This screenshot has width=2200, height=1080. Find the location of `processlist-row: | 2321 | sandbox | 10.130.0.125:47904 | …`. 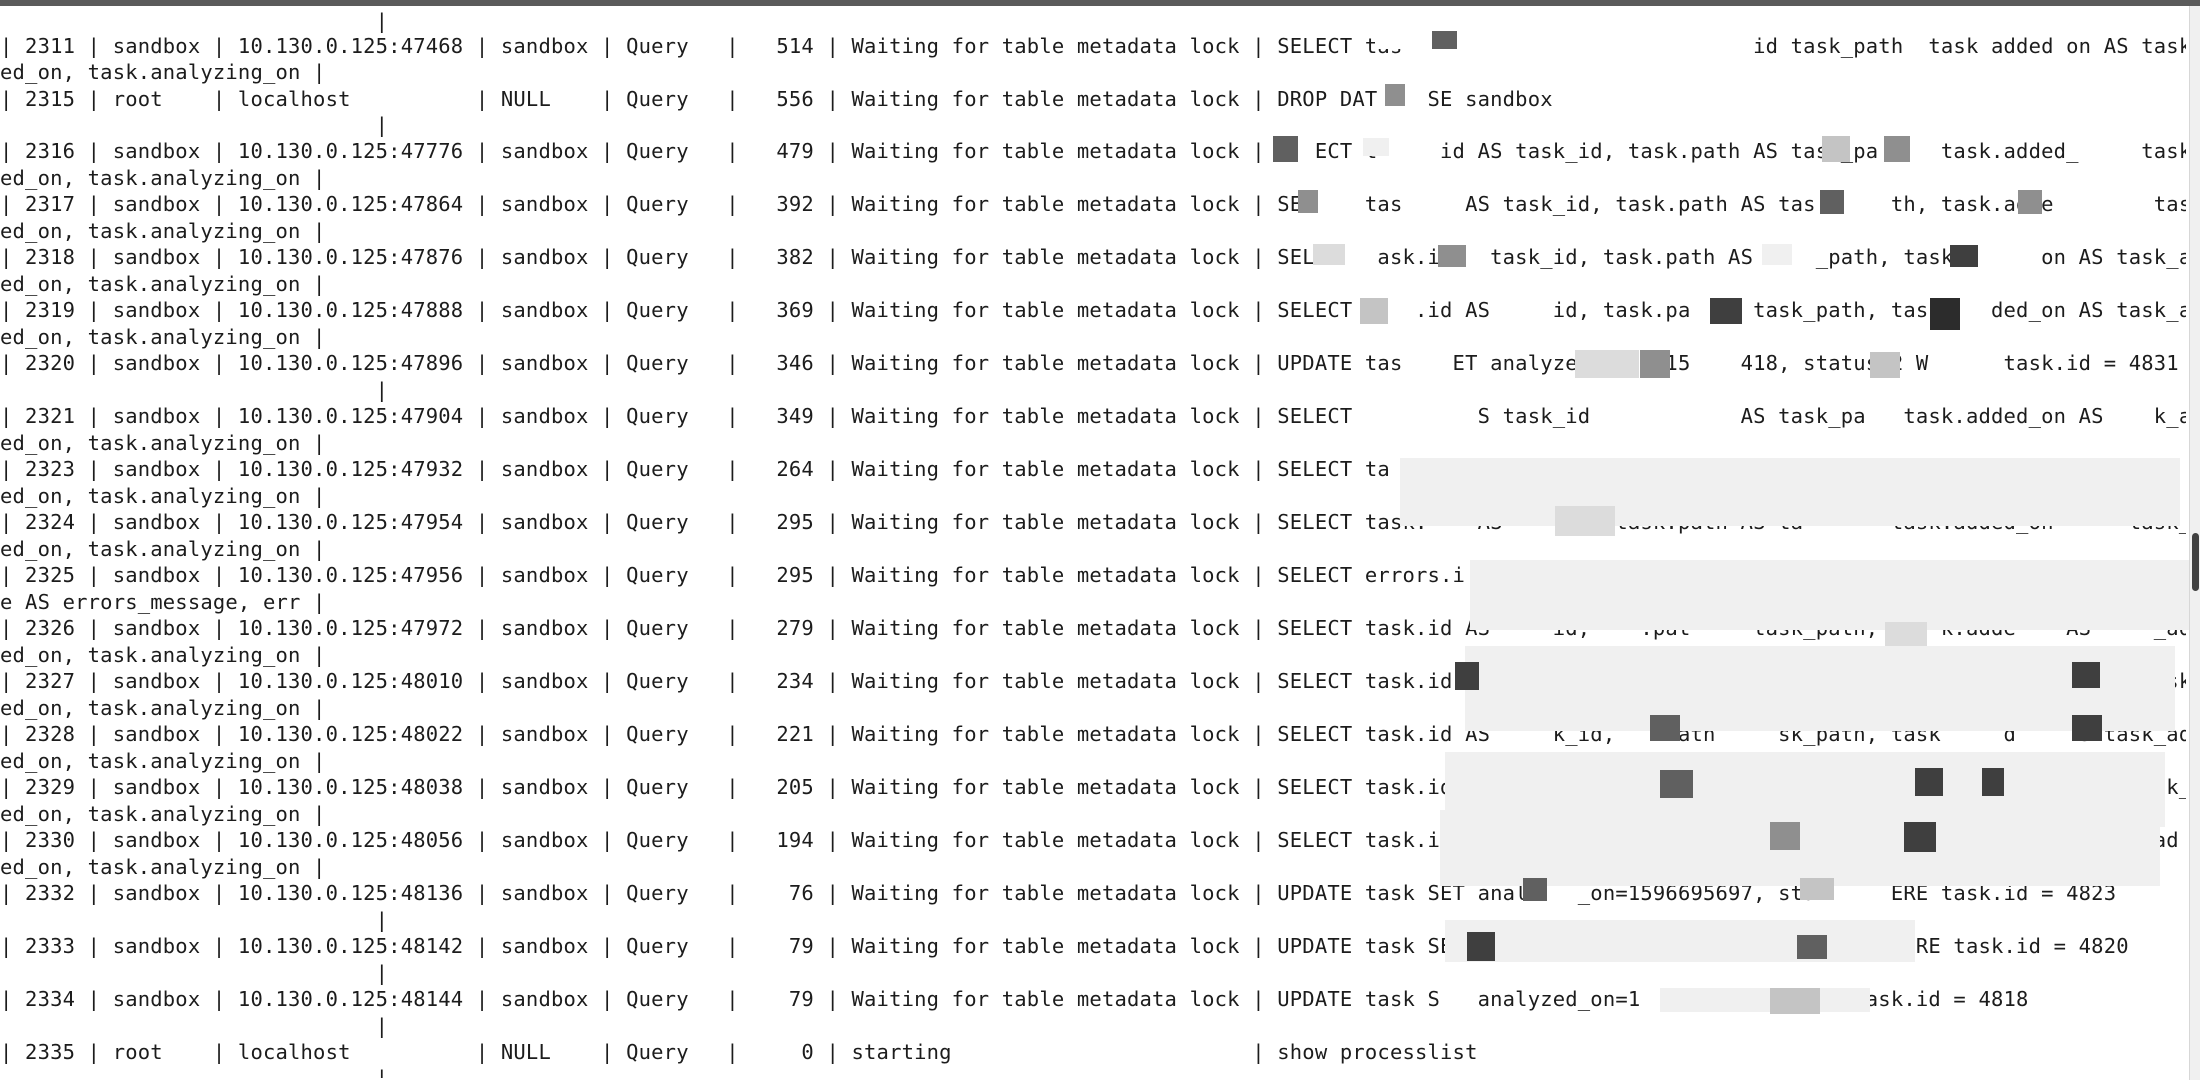

processlist-row: | 2321 | sandbox | 10.130.0.125:47904 | … is located at coordinates (1093, 416).